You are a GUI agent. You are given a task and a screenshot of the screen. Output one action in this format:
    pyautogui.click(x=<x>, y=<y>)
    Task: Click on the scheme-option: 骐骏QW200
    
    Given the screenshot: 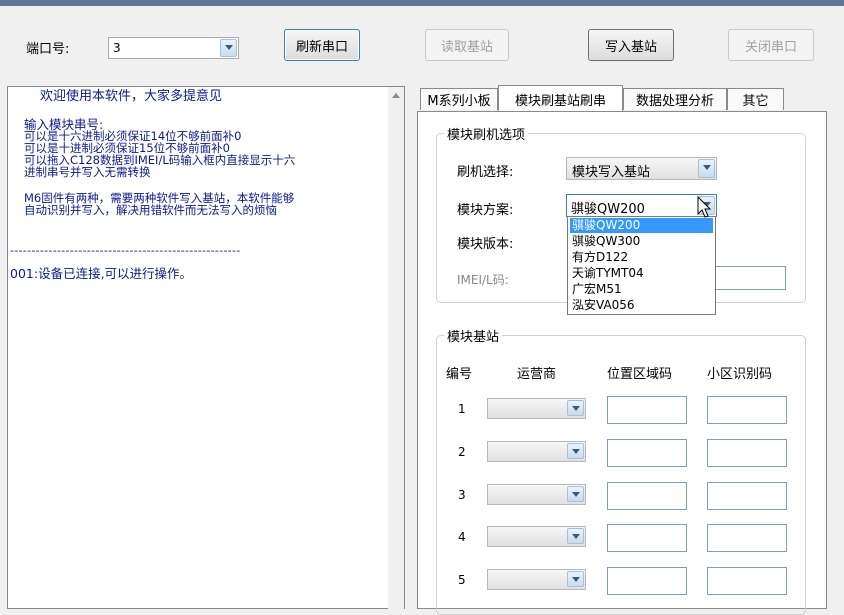 What is the action you would take?
    pyautogui.click(x=641, y=225)
    